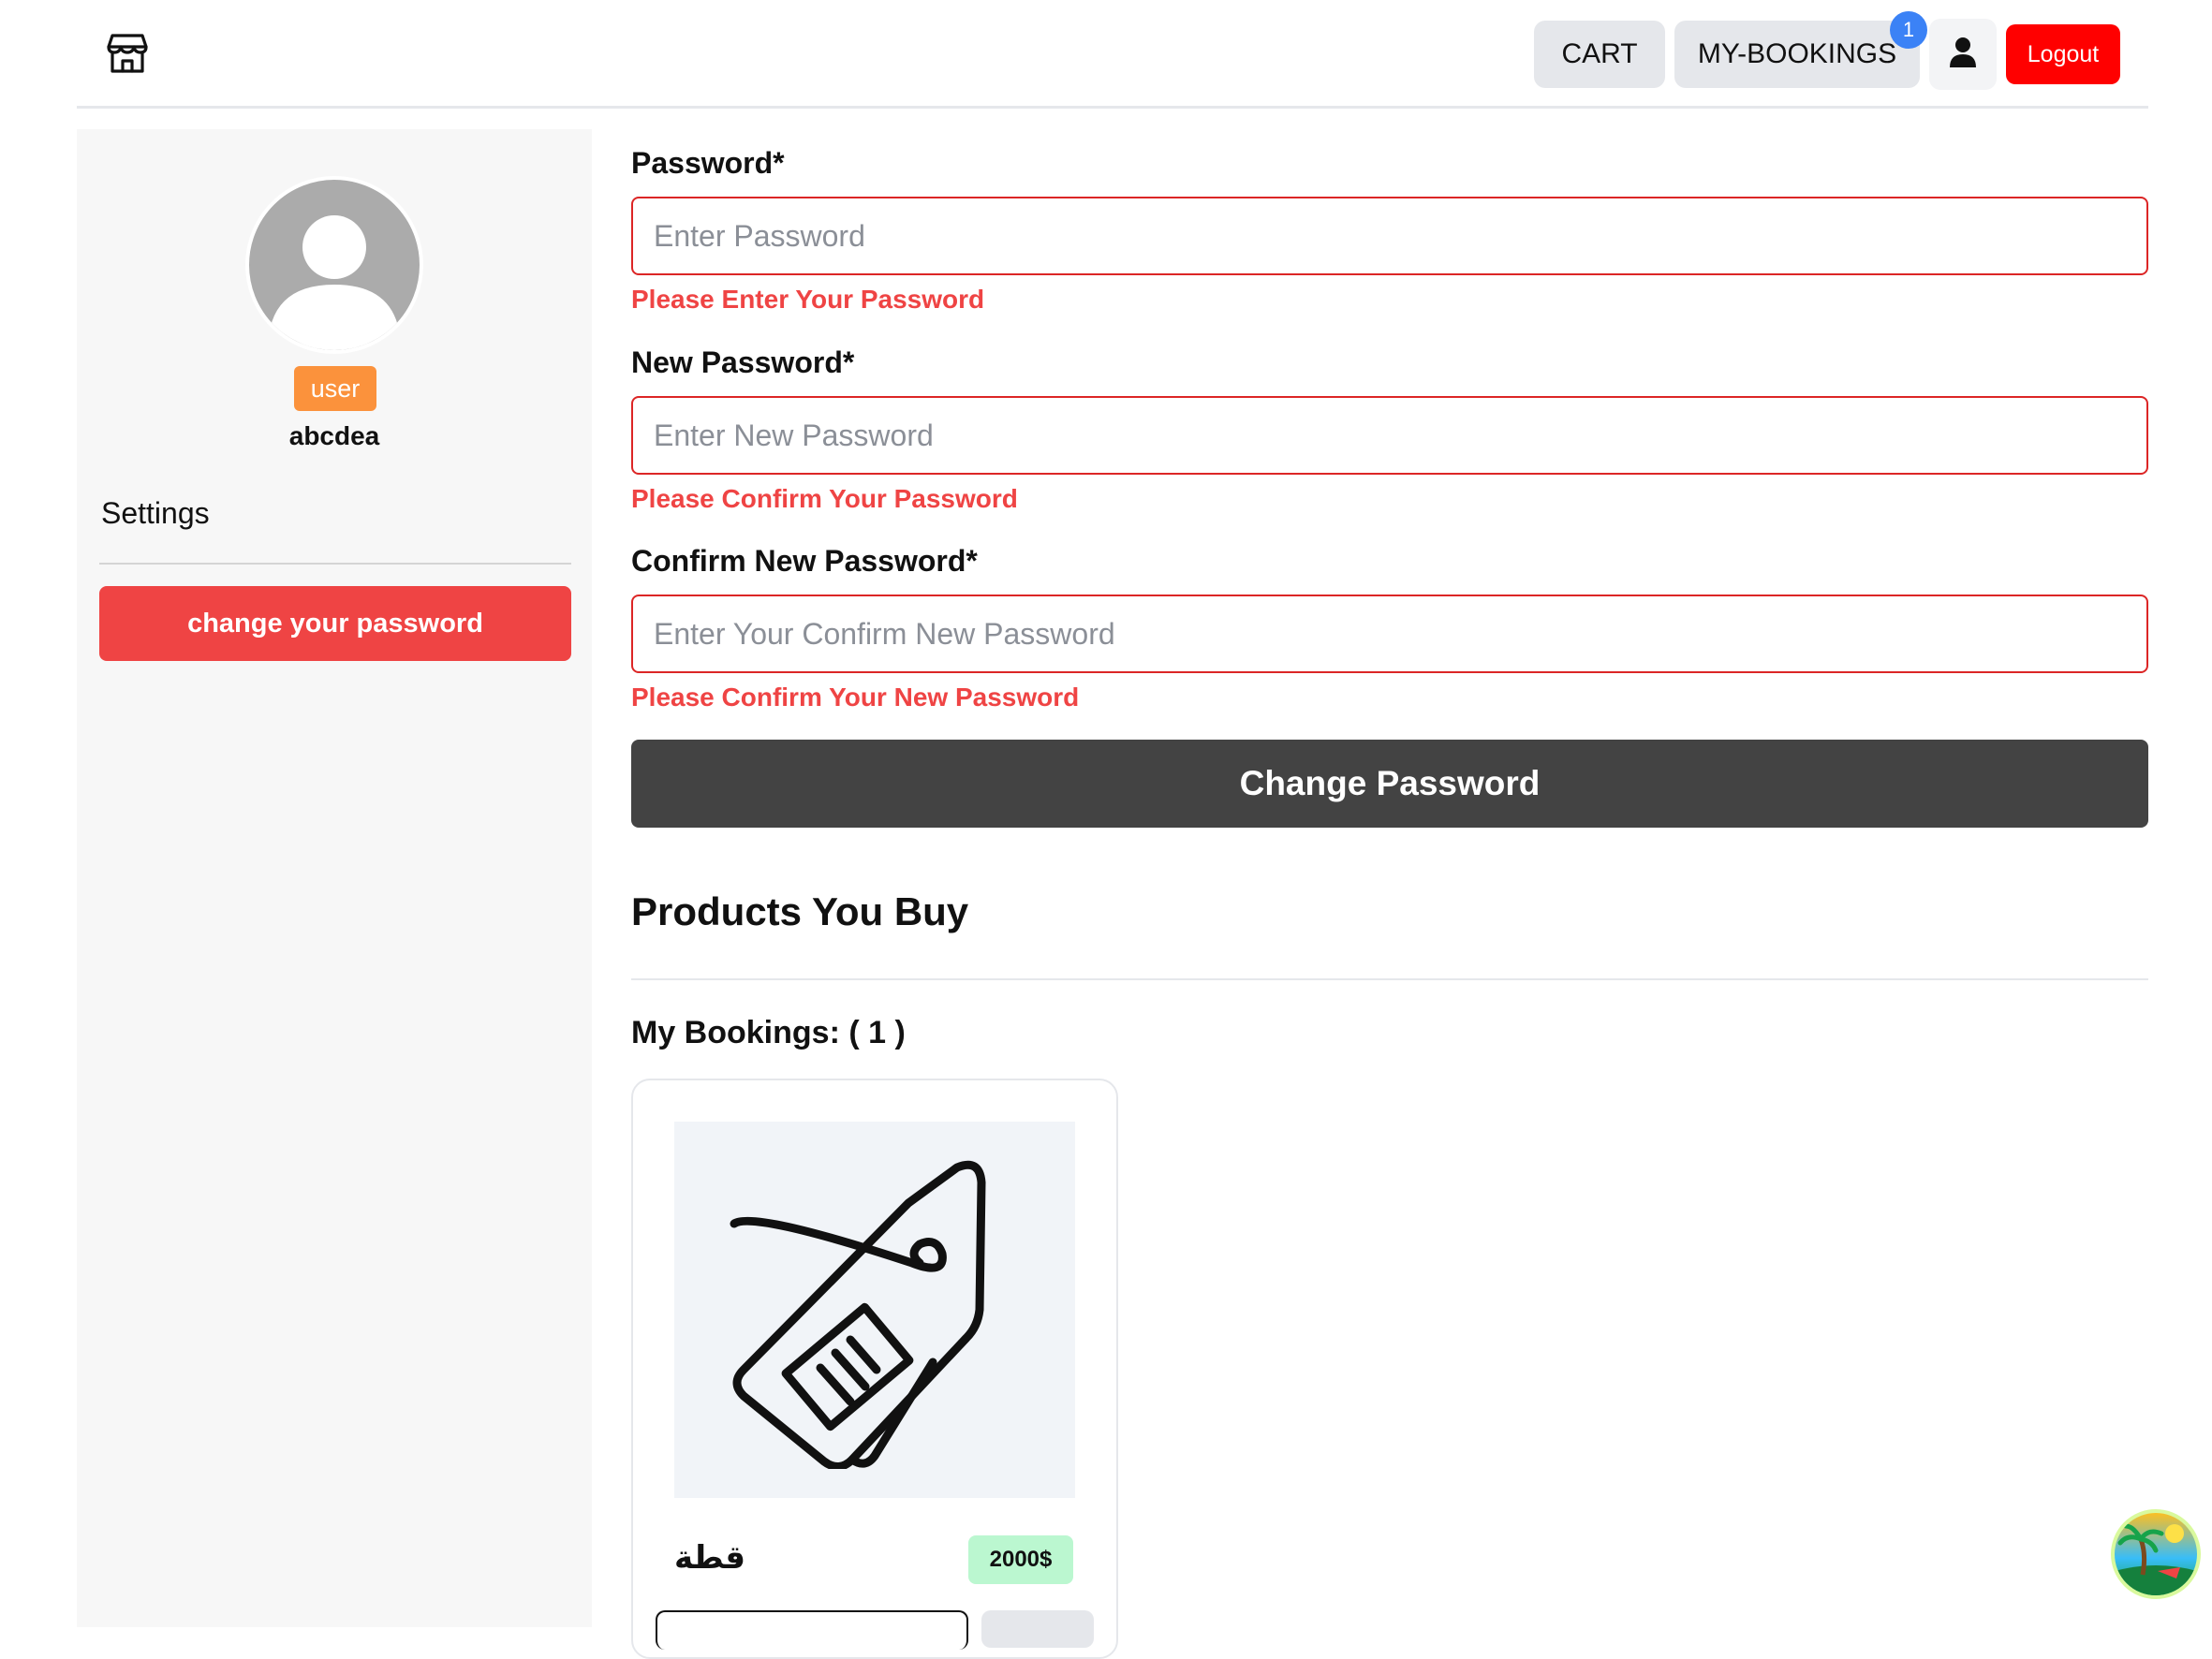  Describe the element at coordinates (743, 362) in the screenshot. I see `new-password-label: New Password*` at that location.